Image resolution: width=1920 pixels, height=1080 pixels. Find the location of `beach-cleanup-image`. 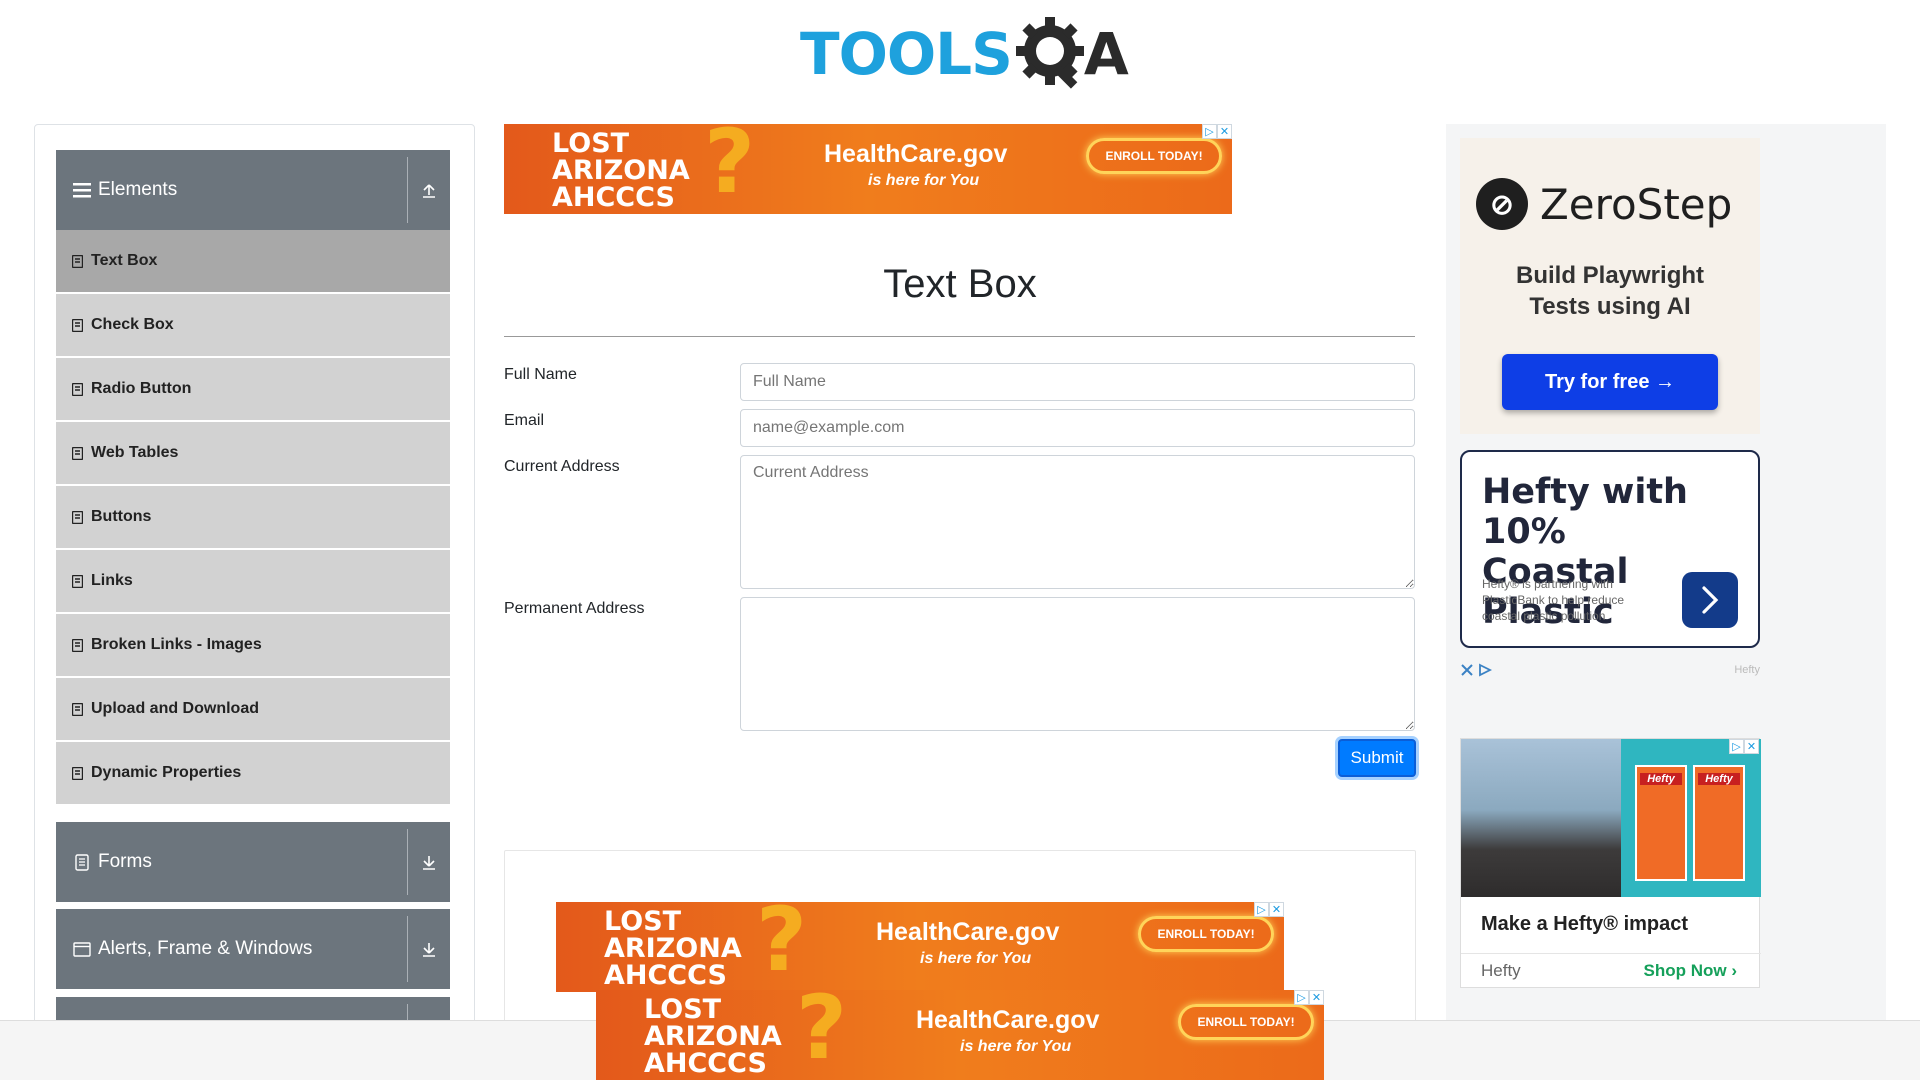

beach-cleanup-image is located at coordinates (1541, 818).